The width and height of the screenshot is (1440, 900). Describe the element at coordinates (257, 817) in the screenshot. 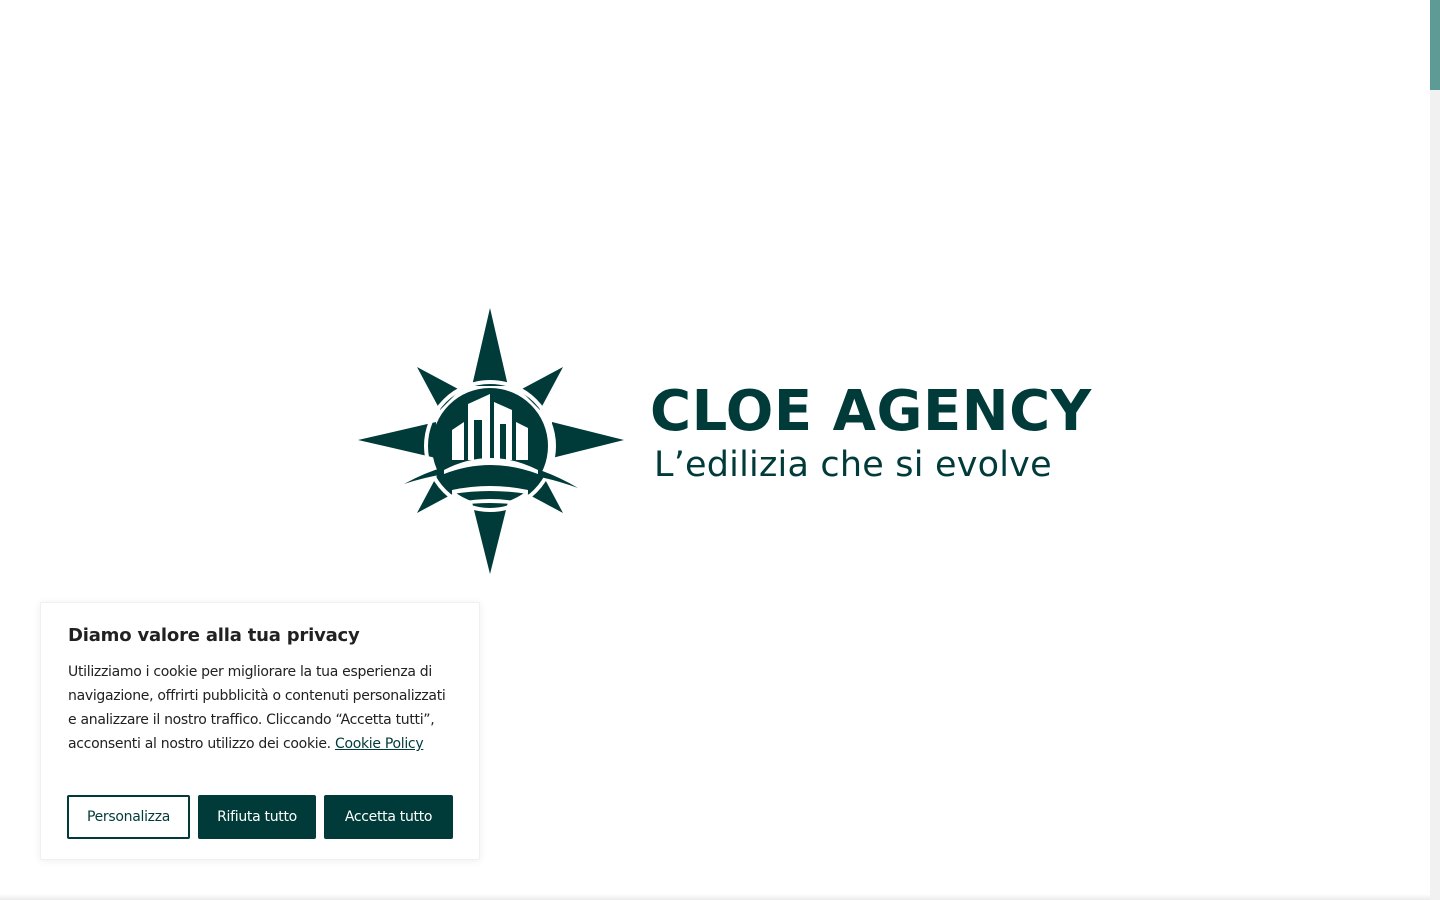

I see `reject-all-button: Rifiuta tutto` at that location.